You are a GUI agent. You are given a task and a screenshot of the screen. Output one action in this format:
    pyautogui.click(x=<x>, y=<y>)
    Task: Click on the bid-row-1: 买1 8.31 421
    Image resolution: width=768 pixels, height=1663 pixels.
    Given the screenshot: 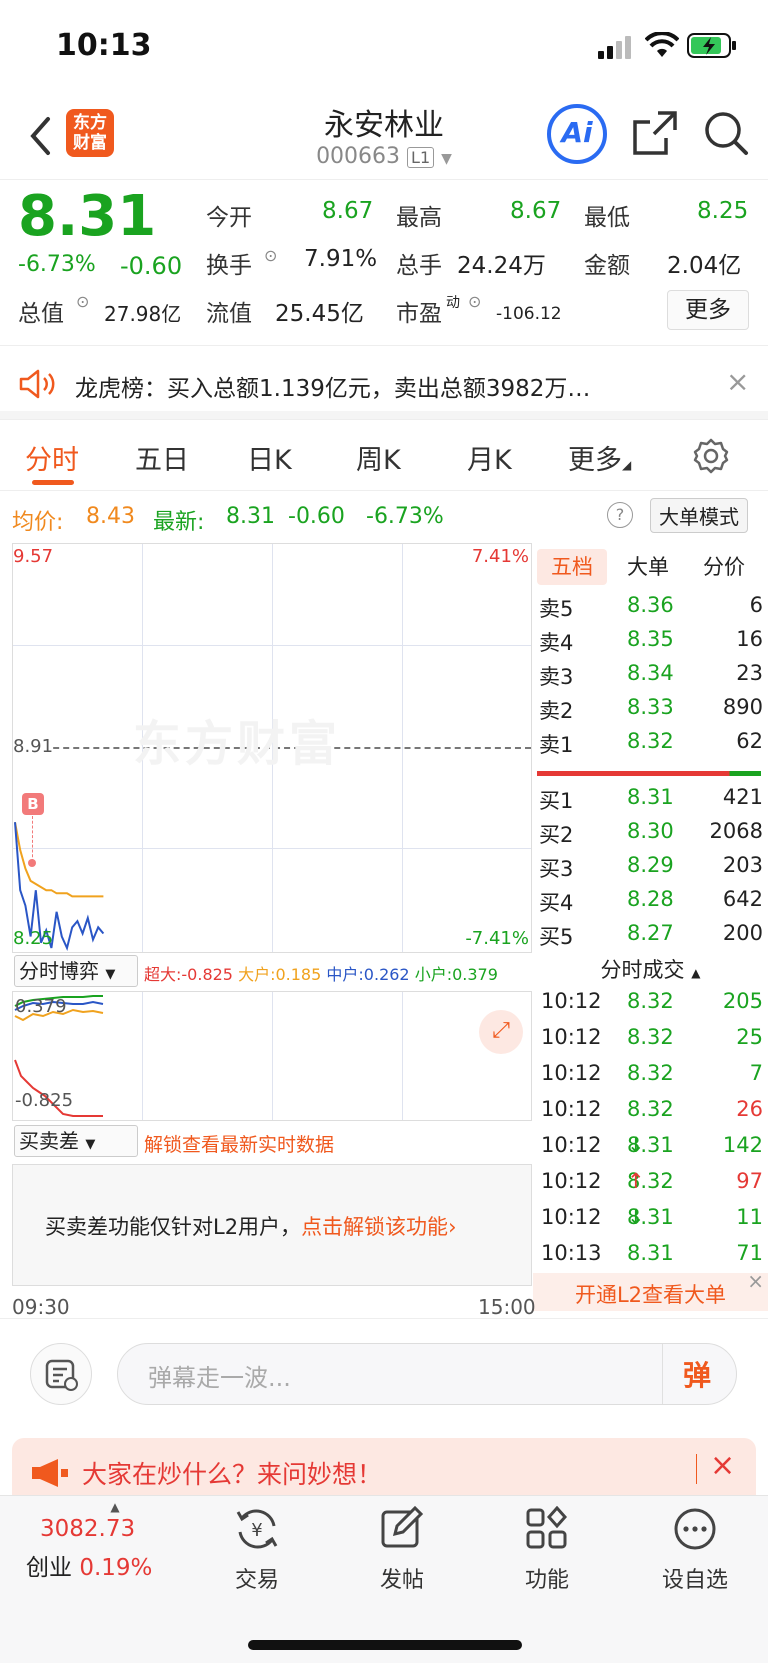 What is the action you would take?
    pyautogui.click(x=651, y=799)
    